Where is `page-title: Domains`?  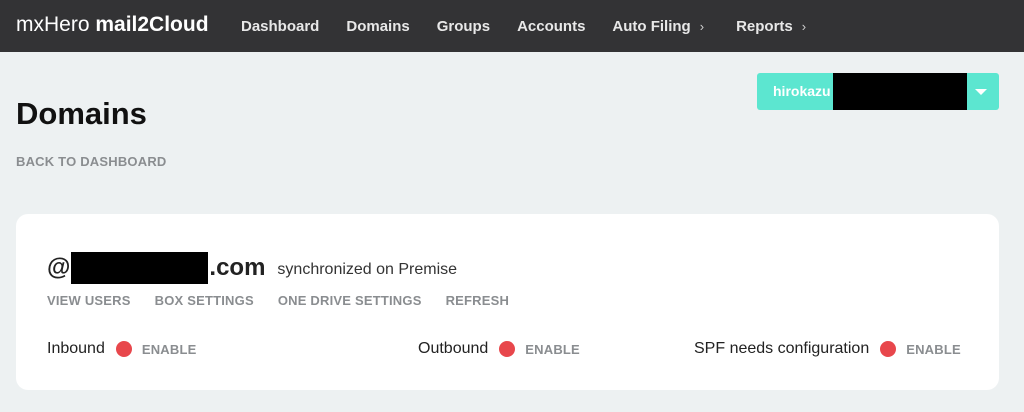 page-title: Domains is located at coordinates (81, 113).